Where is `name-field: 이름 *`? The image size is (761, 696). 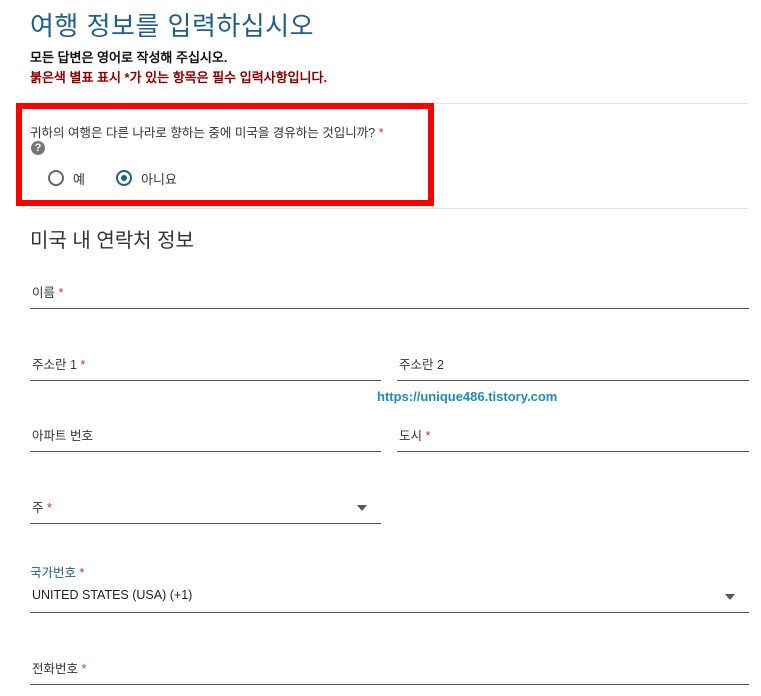
name-field: 이름 * is located at coordinates (389, 293).